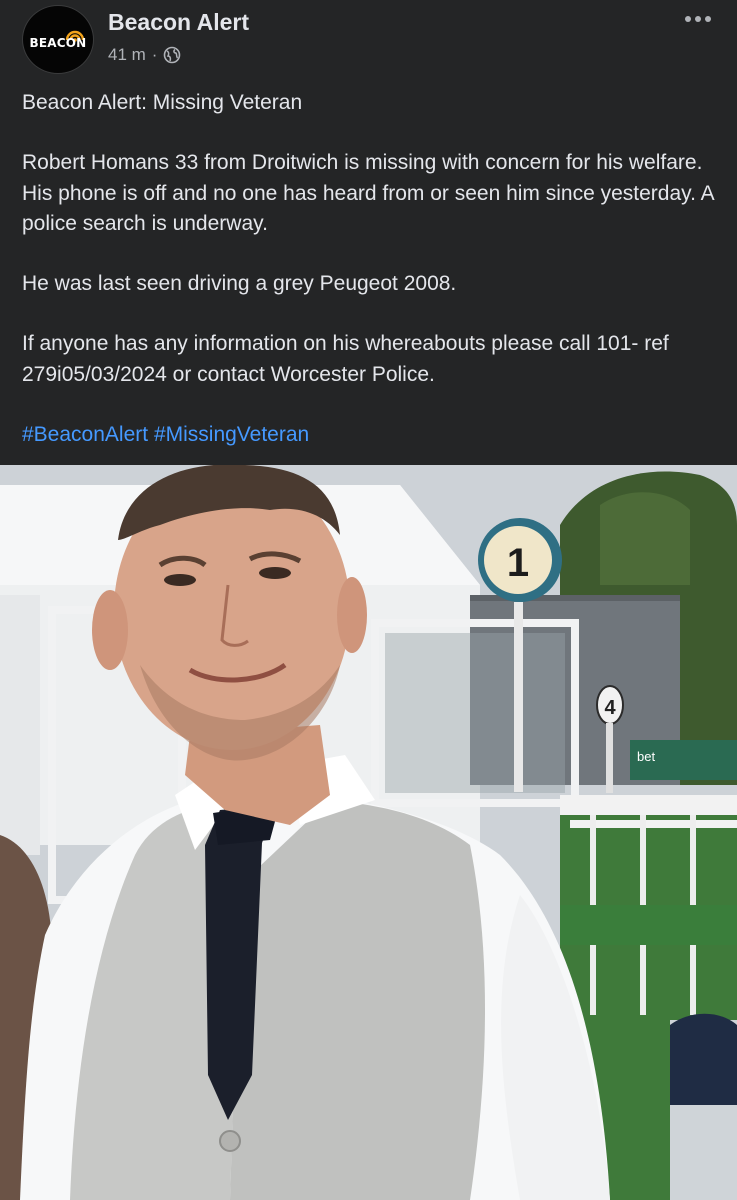 This screenshot has height=1200, width=737. I want to click on banner-text: bet, so click(646, 756).